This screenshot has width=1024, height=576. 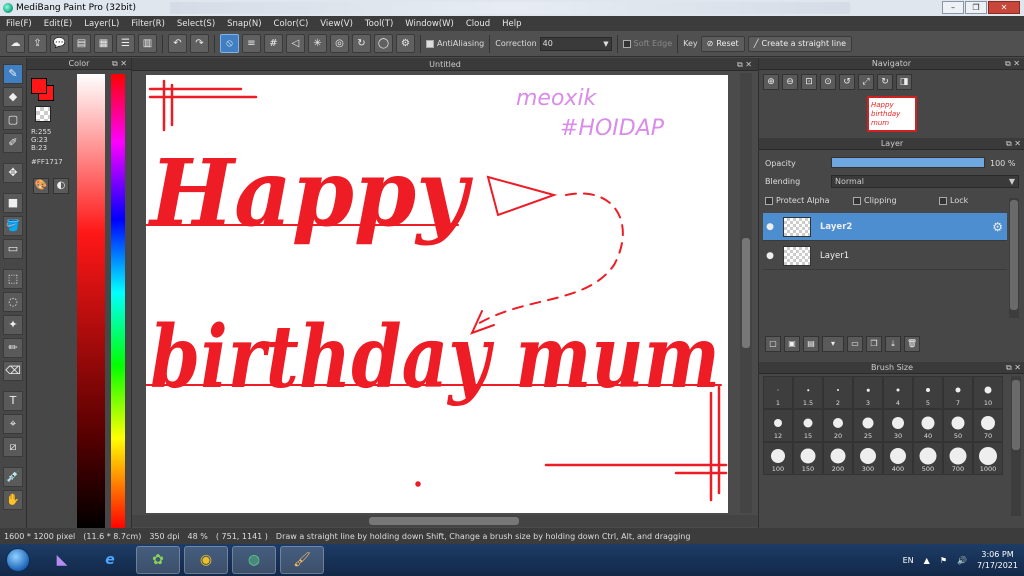 I want to click on new-8bit-layer-icon: ▤, so click(x=811, y=344).